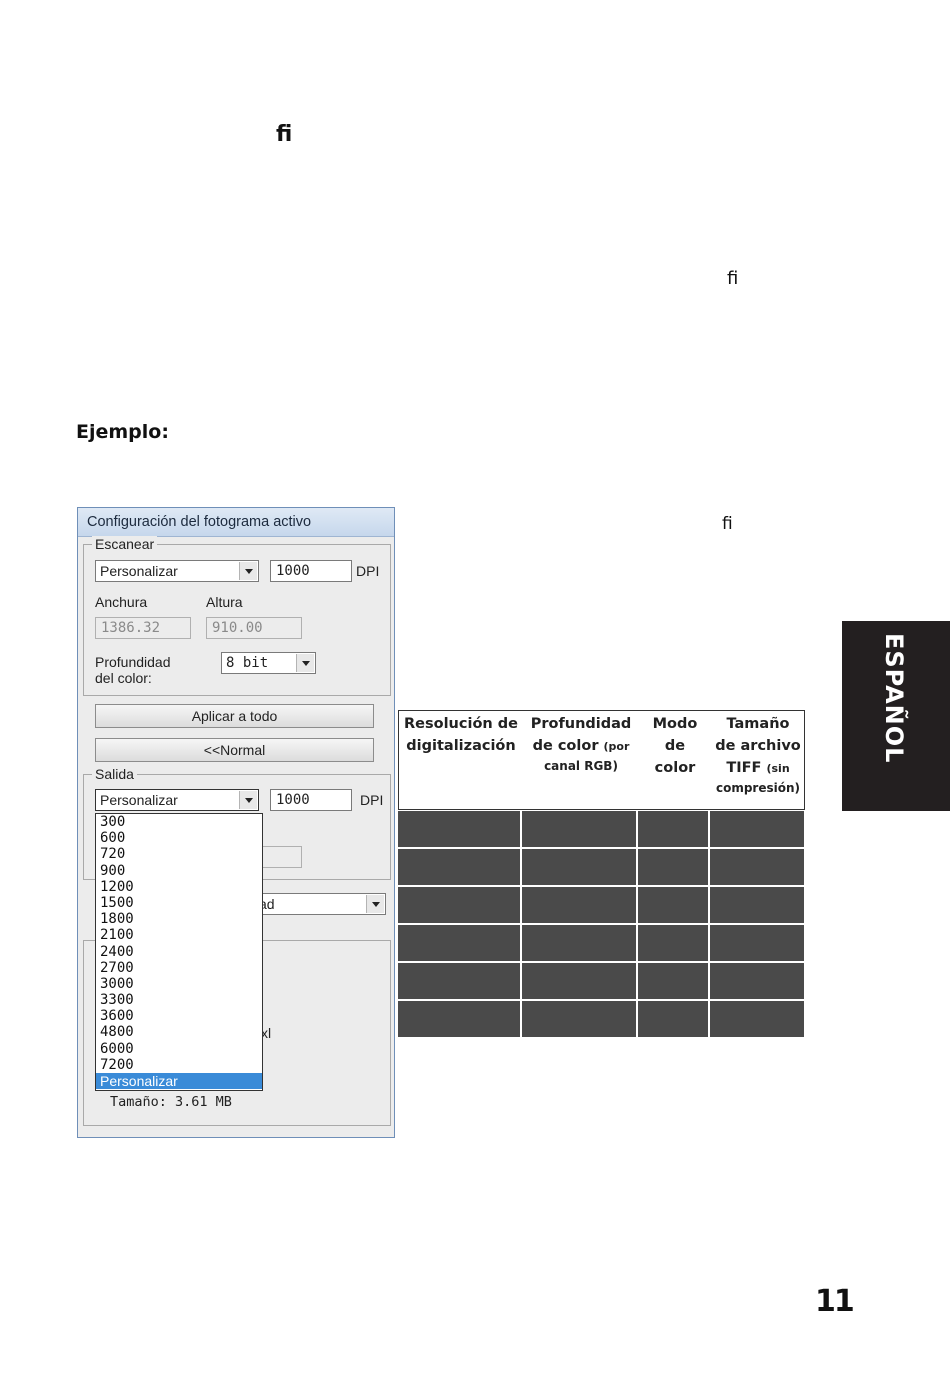  I want to click on output-dpi-input: 1000, so click(311, 800).